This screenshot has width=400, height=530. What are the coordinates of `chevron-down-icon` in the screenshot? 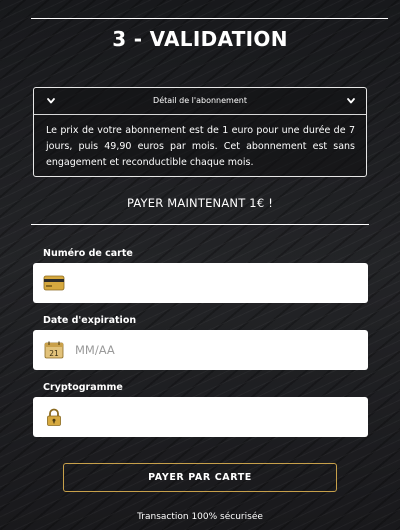 It's located at (351, 101).